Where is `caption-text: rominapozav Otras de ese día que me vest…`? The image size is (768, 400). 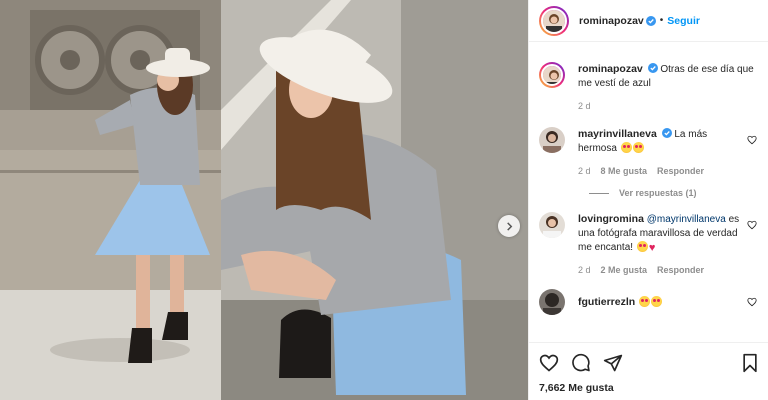
caption-text: rominapozav Otras de ese día que me vest… is located at coordinates (667, 76).